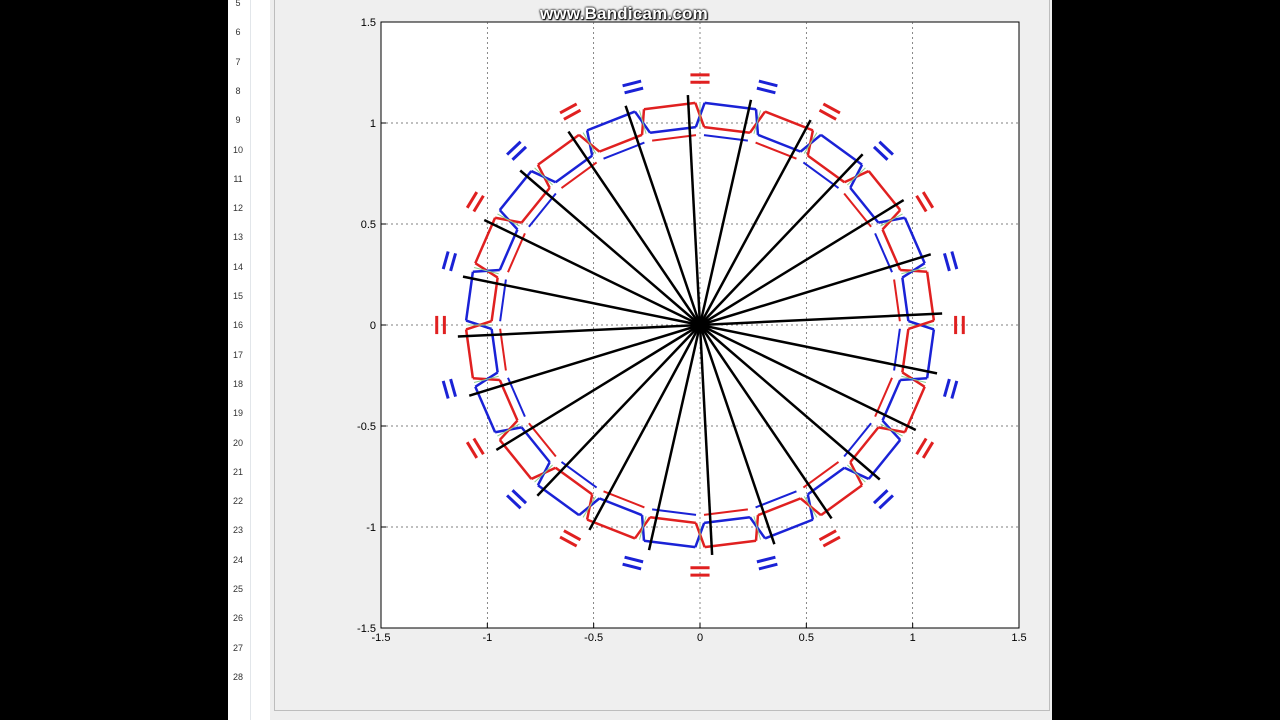 The height and width of the screenshot is (720, 1280). I want to click on y-tick-label: -0.5, so click(366, 427).